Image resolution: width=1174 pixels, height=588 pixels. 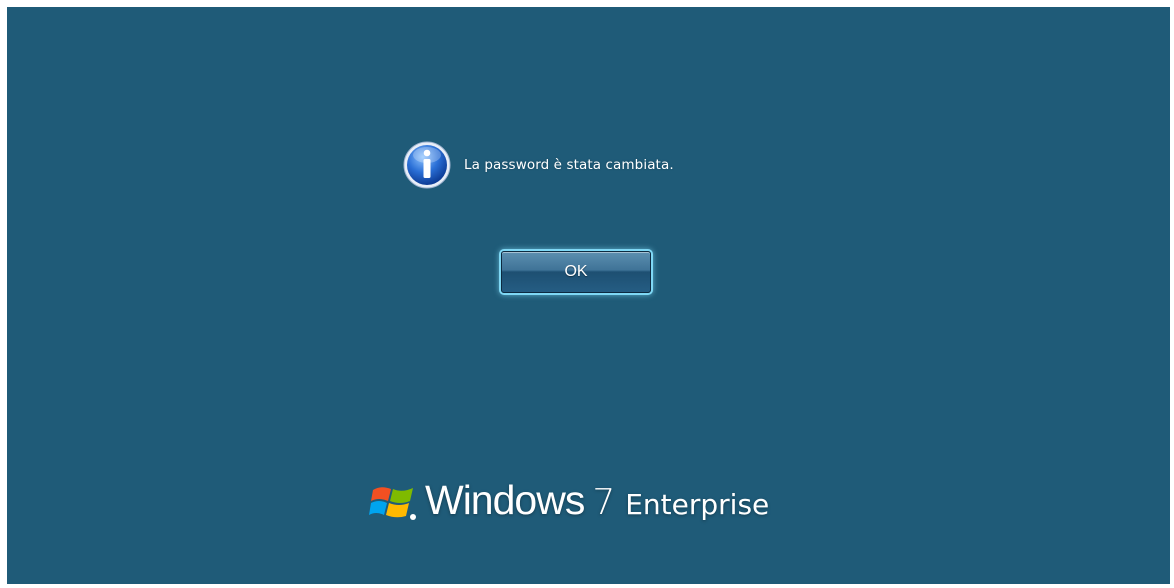 I want to click on version-number: 7, so click(x=604, y=502).